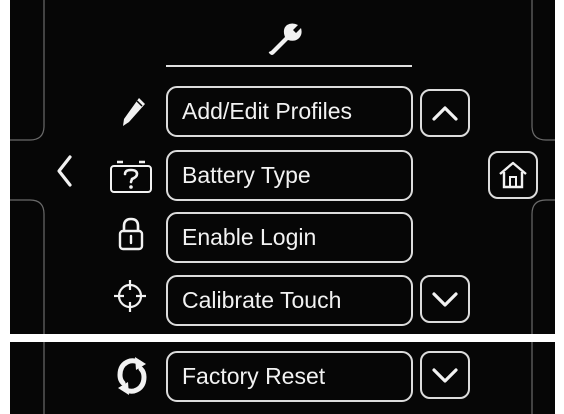  What do you see at coordinates (132, 376) in the screenshot?
I see `refresh-icon` at bounding box center [132, 376].